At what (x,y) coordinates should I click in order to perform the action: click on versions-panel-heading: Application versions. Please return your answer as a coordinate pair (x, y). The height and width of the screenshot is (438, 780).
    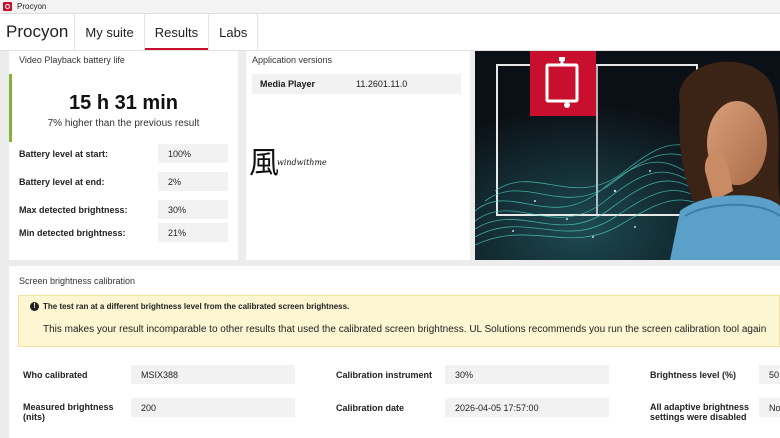
    Looking at the image, I should click on (292, 60).